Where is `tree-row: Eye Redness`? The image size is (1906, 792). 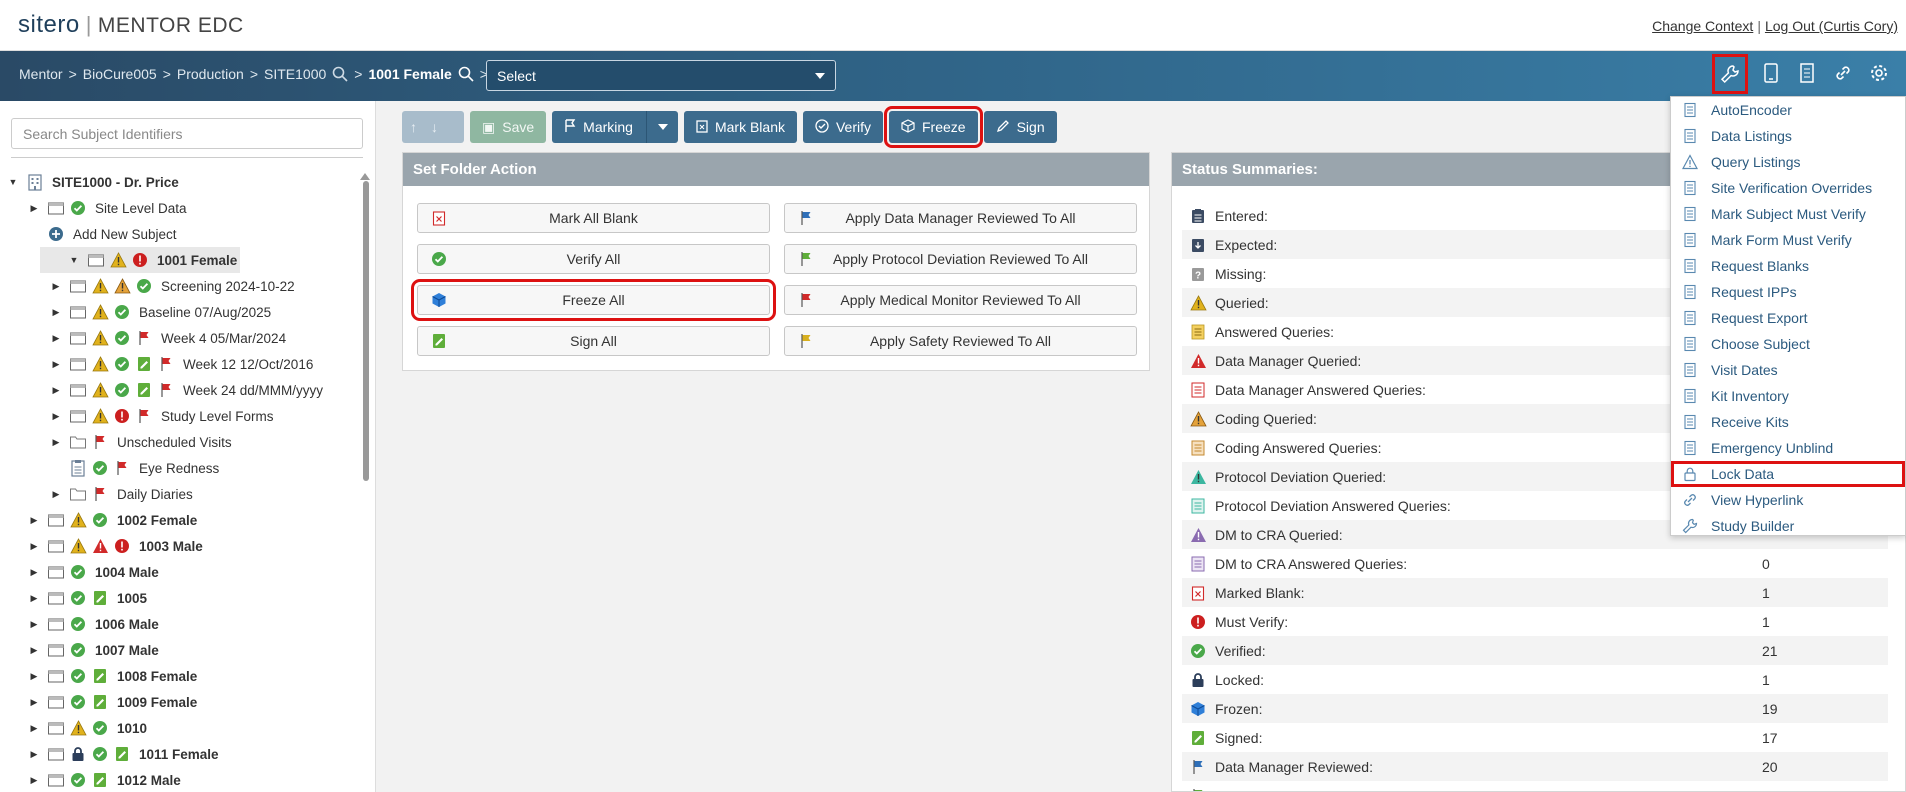 tree-row: Eye Redness is located at coordinates (180, 468).